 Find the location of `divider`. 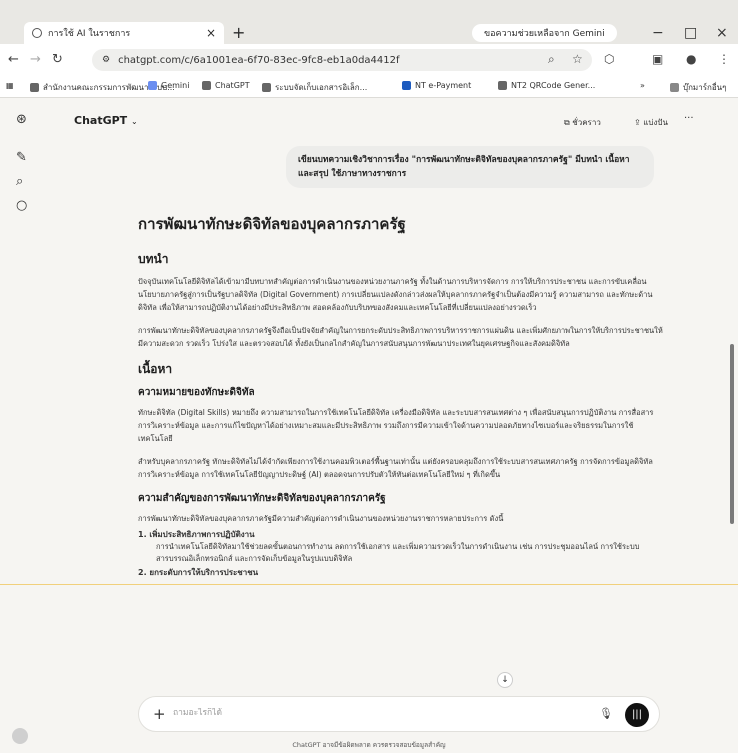

divider is located at coordinates (369, 584).